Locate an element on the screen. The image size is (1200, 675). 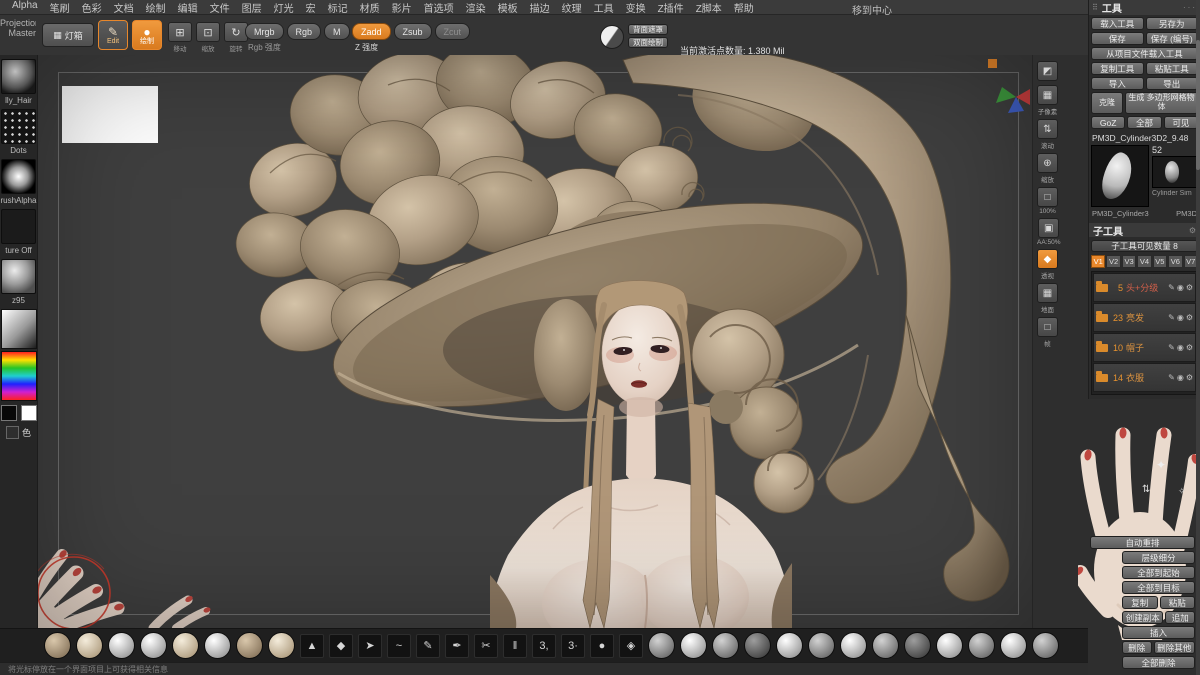
subtool-version-tab: V1 is located at coordinates (1098, 261).